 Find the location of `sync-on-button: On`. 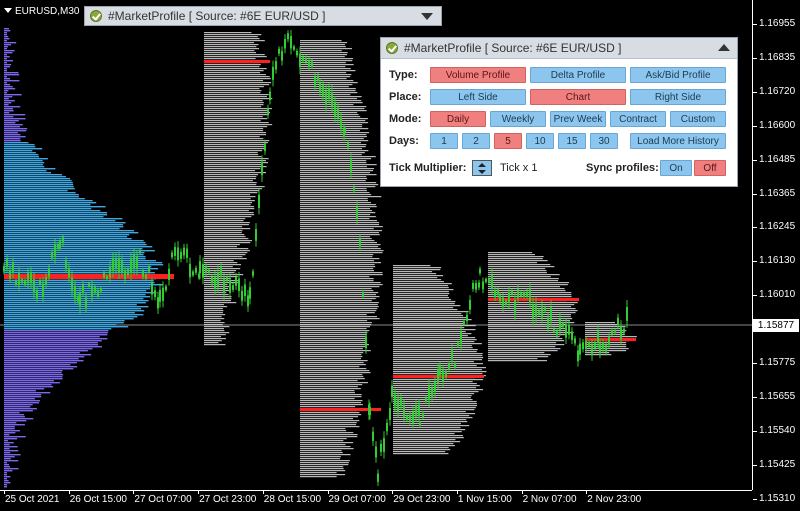

sync-on-button: On is located at coordinates (676, 168).